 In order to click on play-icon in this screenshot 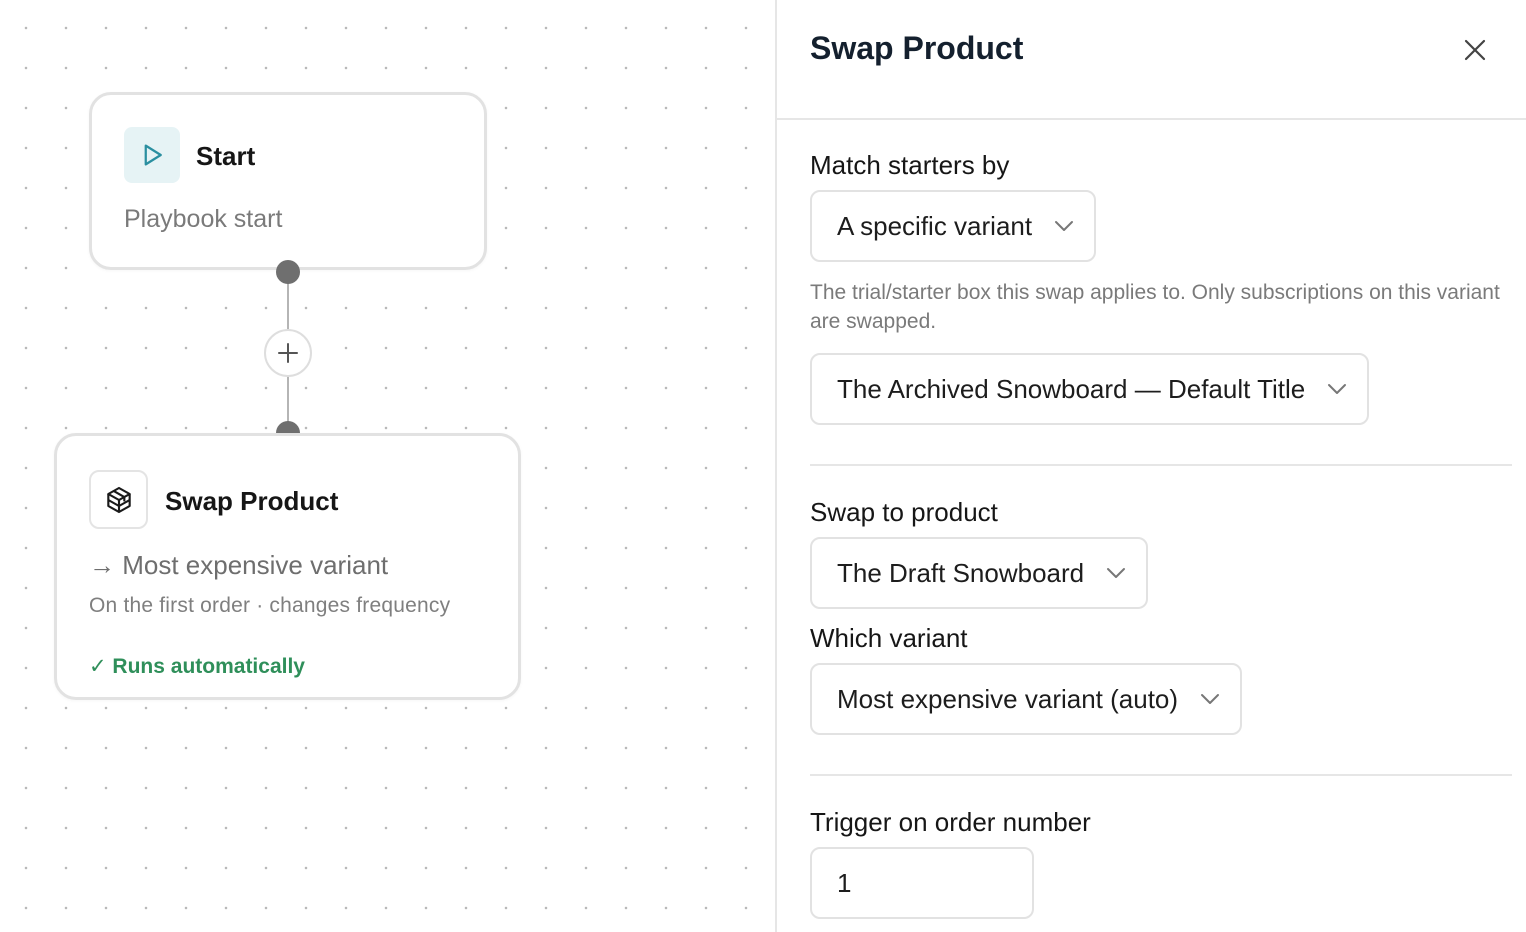, I will do `click(152, 155)`.